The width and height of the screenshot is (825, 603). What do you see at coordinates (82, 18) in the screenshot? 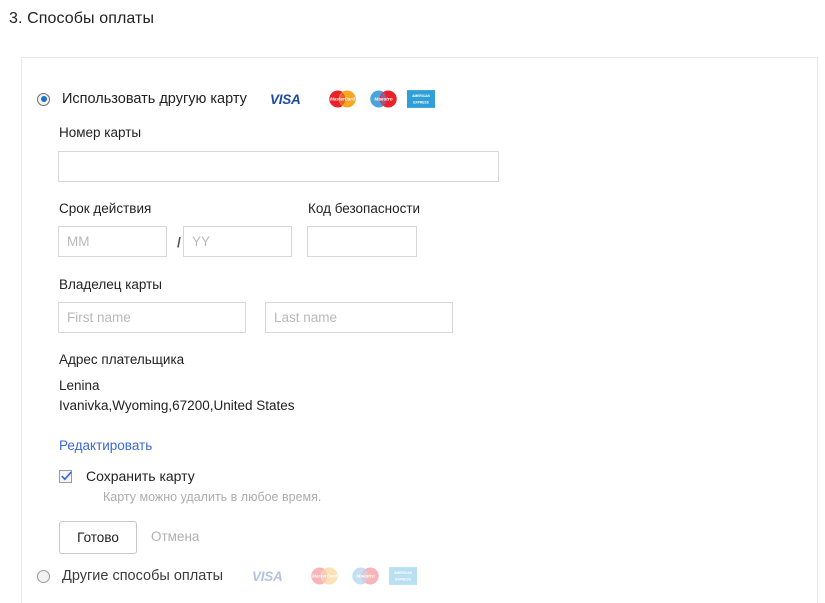
I see `page-title: 3. Способы оплаты` at bounding box center [82, 18].